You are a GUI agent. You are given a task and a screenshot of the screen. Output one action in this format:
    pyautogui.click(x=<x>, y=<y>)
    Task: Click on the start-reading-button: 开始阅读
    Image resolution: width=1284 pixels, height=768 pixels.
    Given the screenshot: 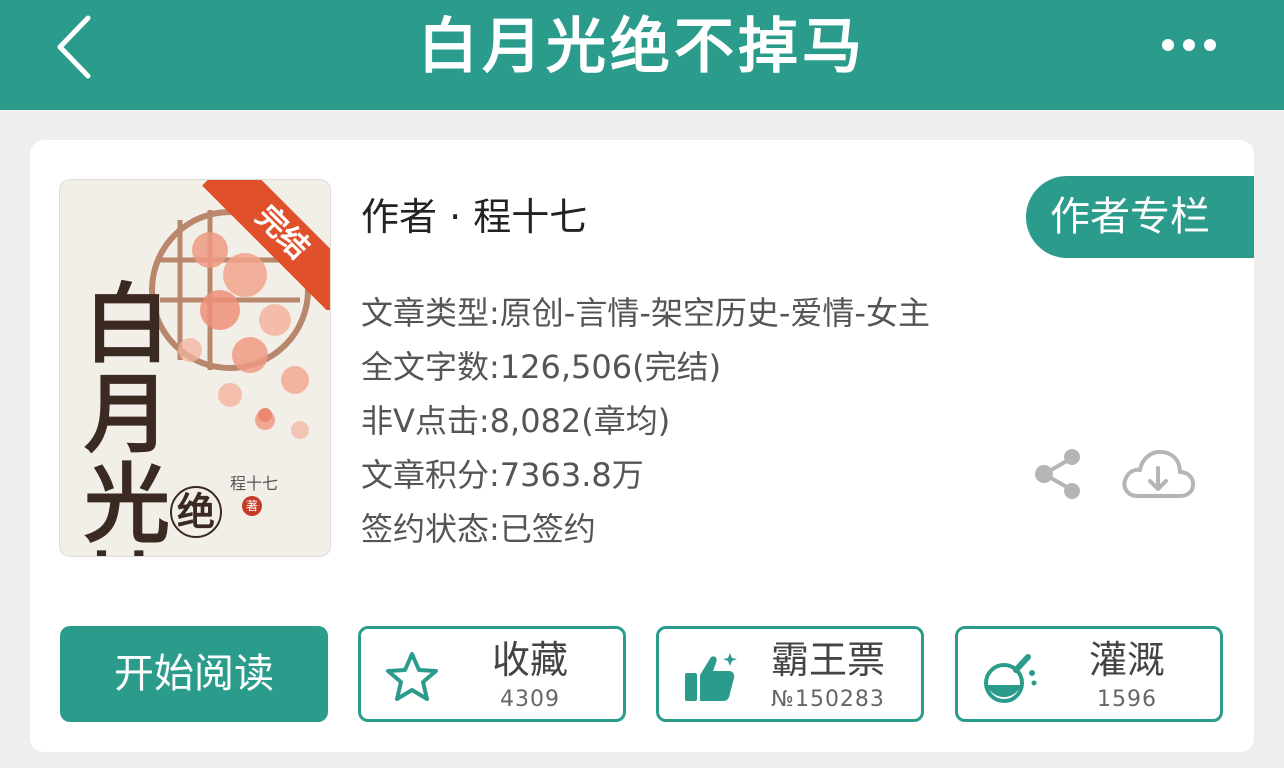 What is the action you would take?
    pyautogui.click(x=194, y=674)
    